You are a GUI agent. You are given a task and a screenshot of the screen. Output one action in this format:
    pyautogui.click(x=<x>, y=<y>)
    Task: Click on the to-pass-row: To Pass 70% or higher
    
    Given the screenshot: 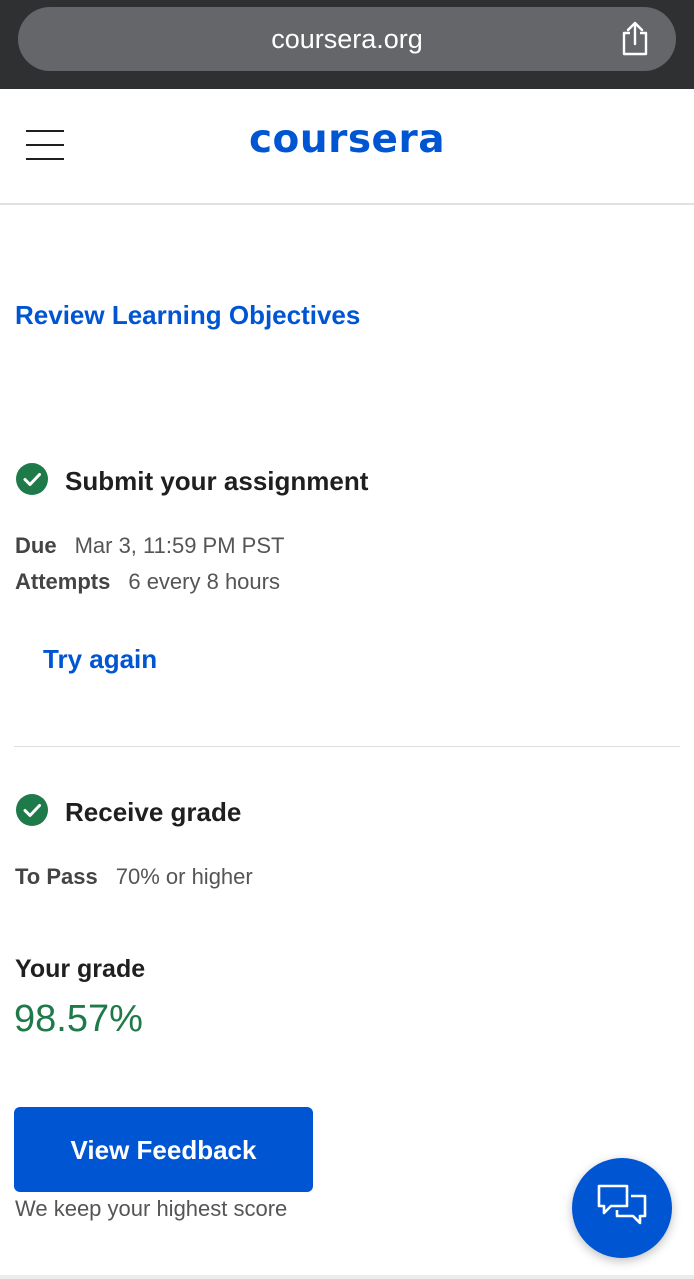 What is the action you would take?
    pyautogui.click(x=134, y=877)
    